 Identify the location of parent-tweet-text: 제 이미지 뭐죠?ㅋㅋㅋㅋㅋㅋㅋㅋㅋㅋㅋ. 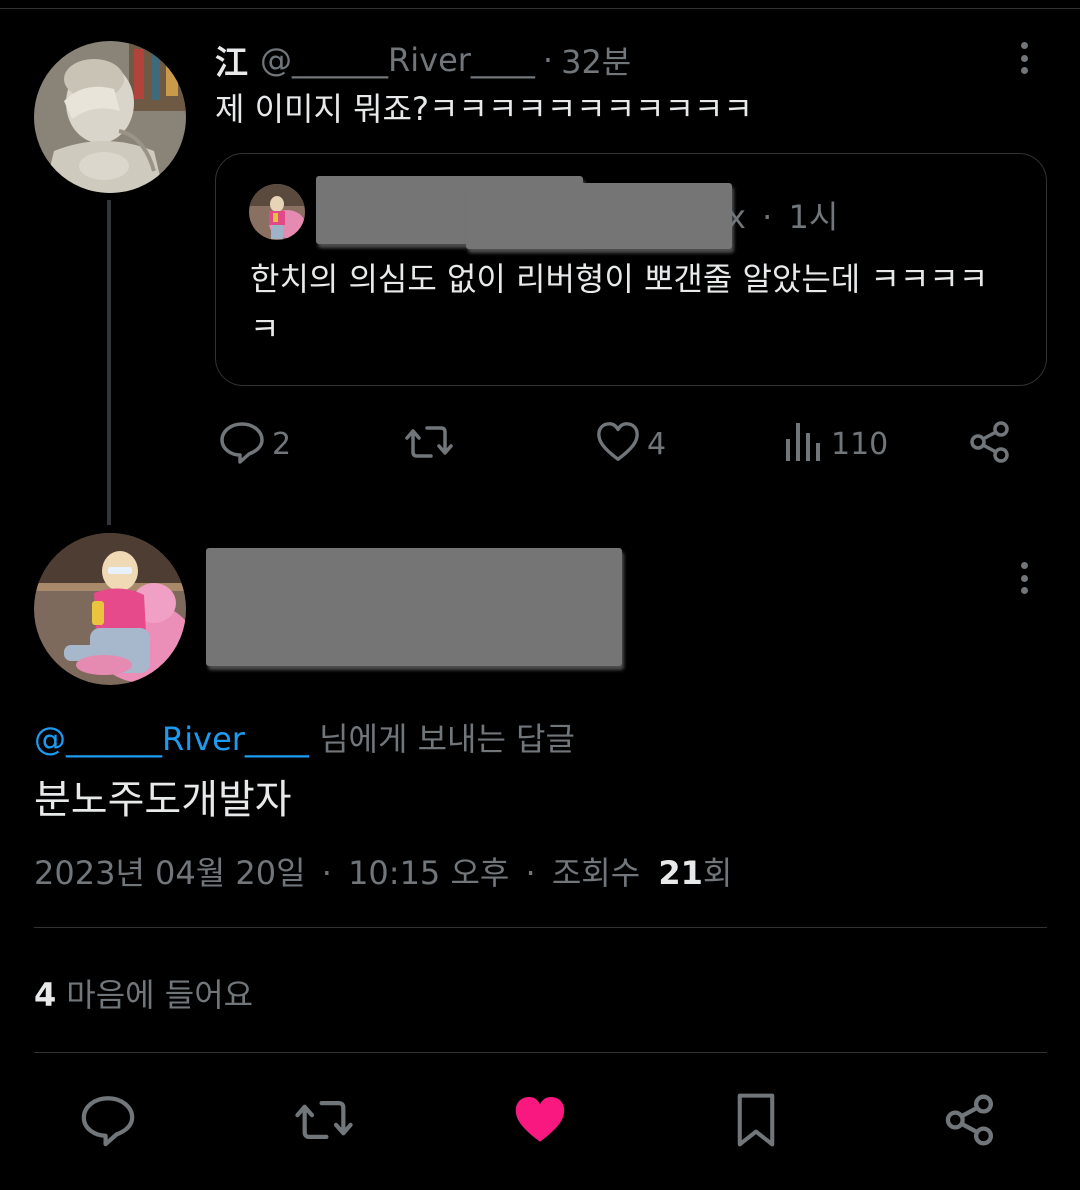
(484, 109).